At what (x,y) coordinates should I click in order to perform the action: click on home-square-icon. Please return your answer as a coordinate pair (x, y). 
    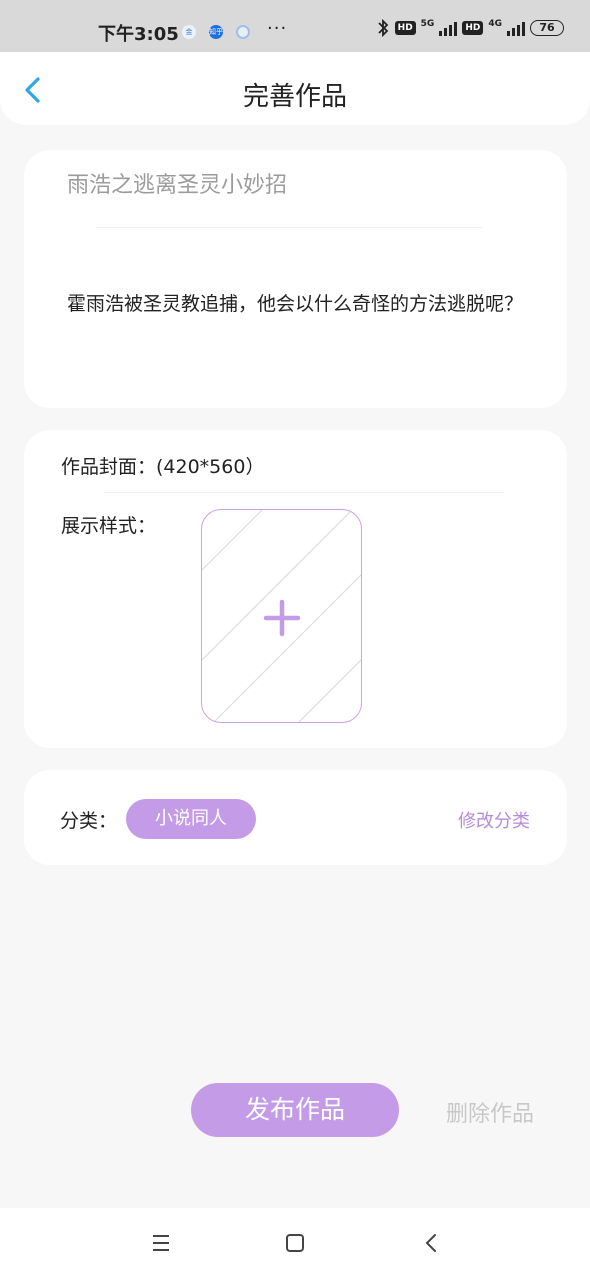
    Looking at the image, I should click on (295, 1243).